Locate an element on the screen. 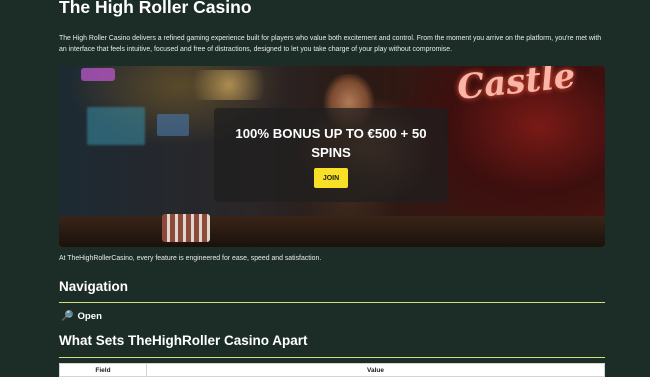 The width and height of the screenshot is (650, 377). chip-stack is located at coordinates (186, 228).